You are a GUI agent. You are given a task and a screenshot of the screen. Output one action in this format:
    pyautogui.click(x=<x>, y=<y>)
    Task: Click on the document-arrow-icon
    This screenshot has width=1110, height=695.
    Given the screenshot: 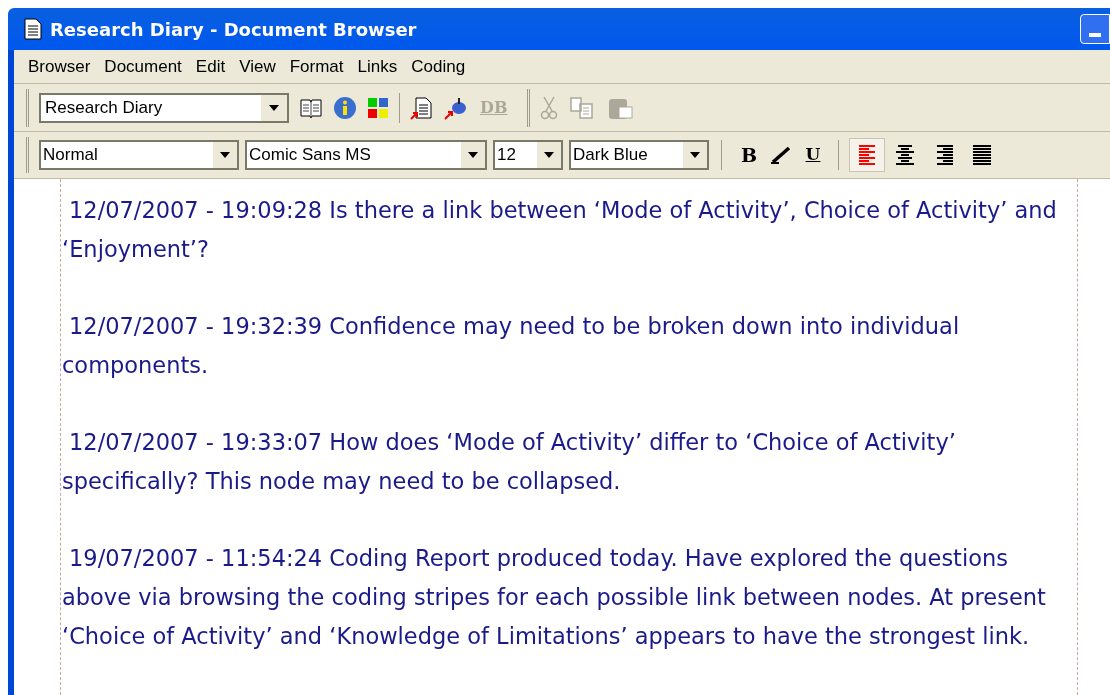 What is the action you would take?
    pyautogui.click(x=422, y=107)
    